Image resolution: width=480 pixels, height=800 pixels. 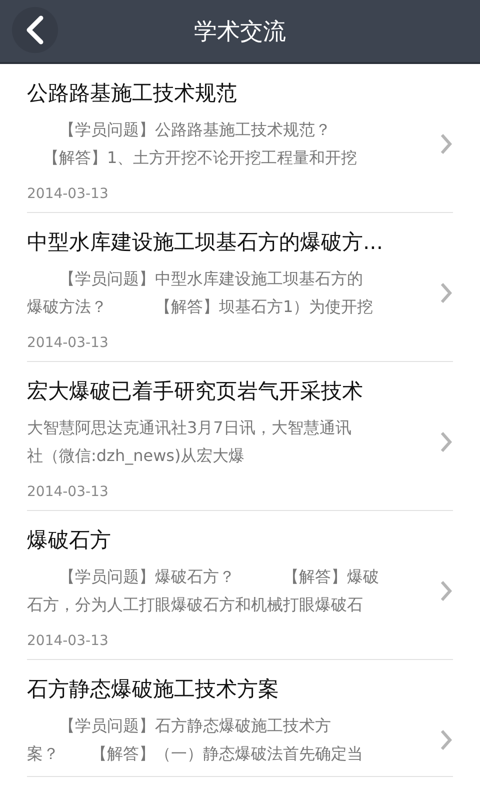 What do you see at coordinates (200, 144) in the screenshot?
I see `article-summary: 【学员问题】公路路基施工技术规范？ 【解答】1、土方开挖不论开挖工程量和开挖` at bounding box center [200, 144].